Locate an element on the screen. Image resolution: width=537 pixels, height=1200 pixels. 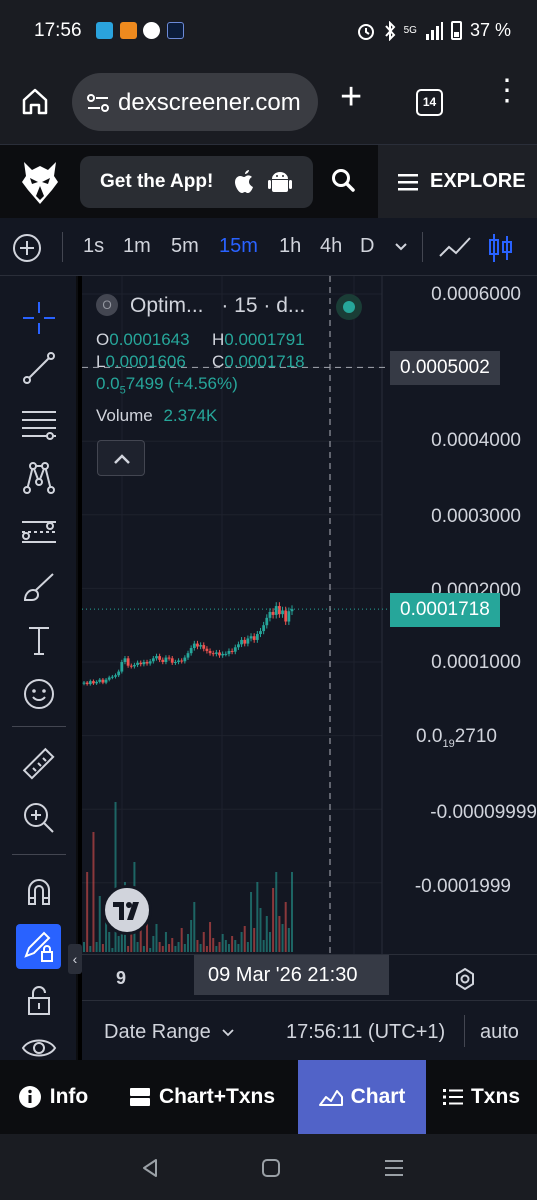
tab-chart-txns: Chart+Txns is located at coordinates (202, 1097).